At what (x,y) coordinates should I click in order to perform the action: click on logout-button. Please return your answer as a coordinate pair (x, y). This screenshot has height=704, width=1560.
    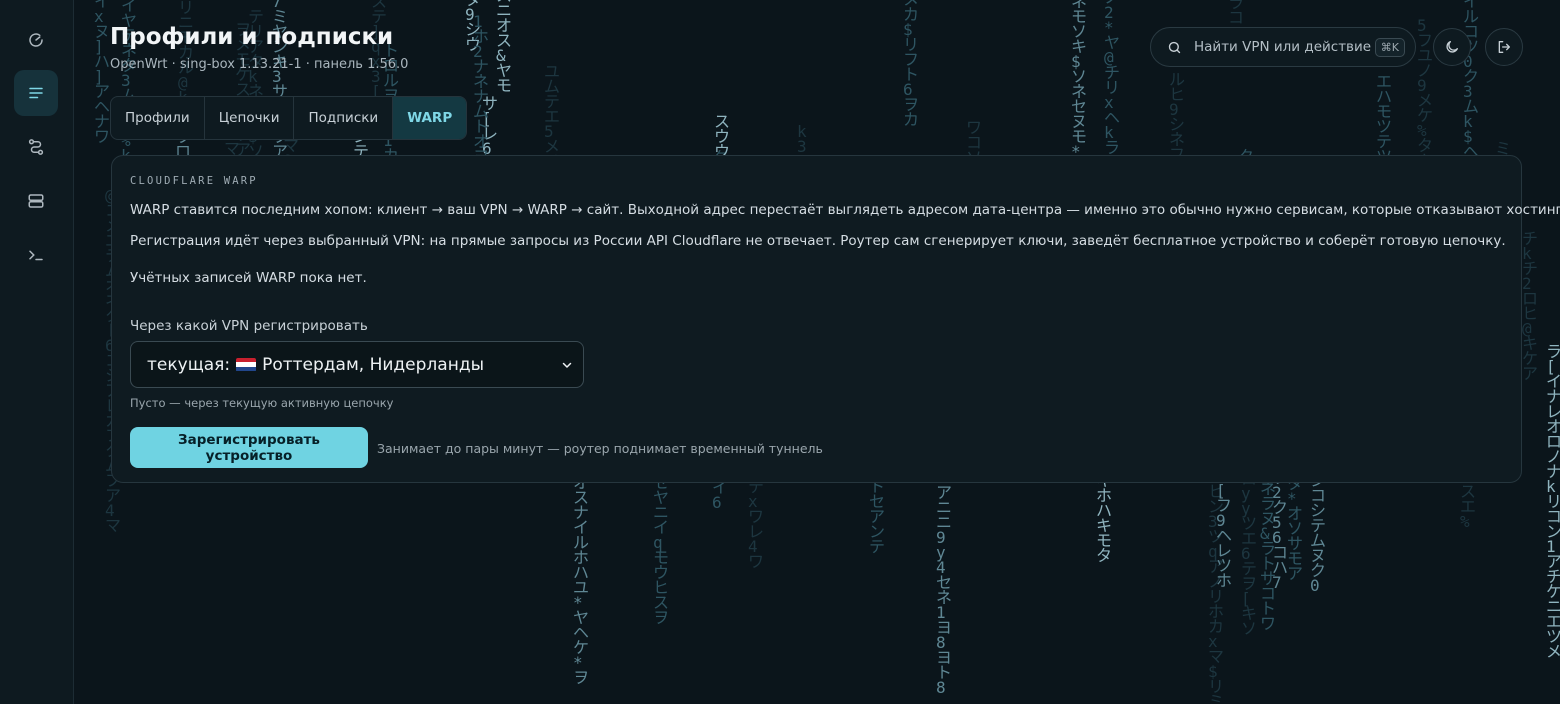
    Looking at the image, I should click on (1504, 47).